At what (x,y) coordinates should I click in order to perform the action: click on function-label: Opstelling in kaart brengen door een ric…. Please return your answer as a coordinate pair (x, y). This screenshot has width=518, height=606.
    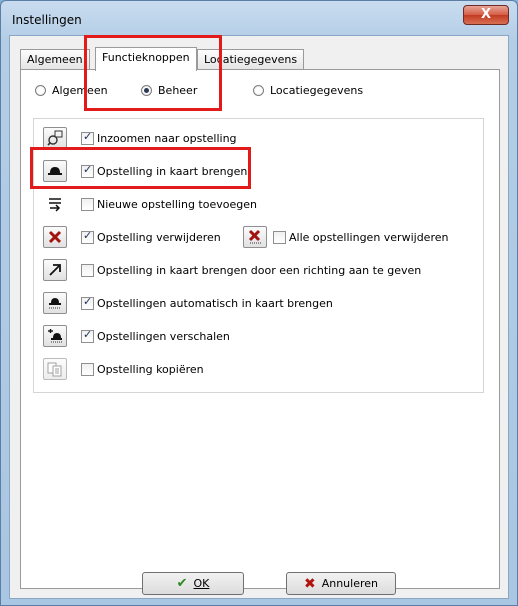
    Looking at the image, I should click on (259, 270).